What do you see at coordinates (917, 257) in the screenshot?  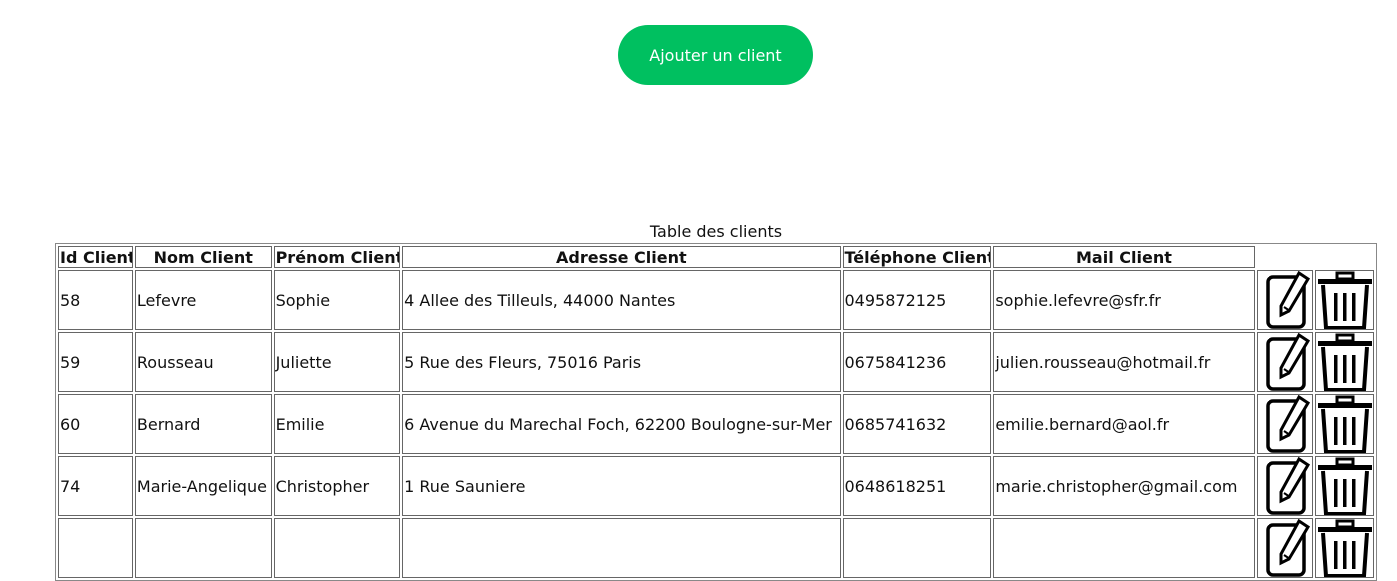 I see `header-telephone: Téléphone Client` at bounding box center [917, 257].